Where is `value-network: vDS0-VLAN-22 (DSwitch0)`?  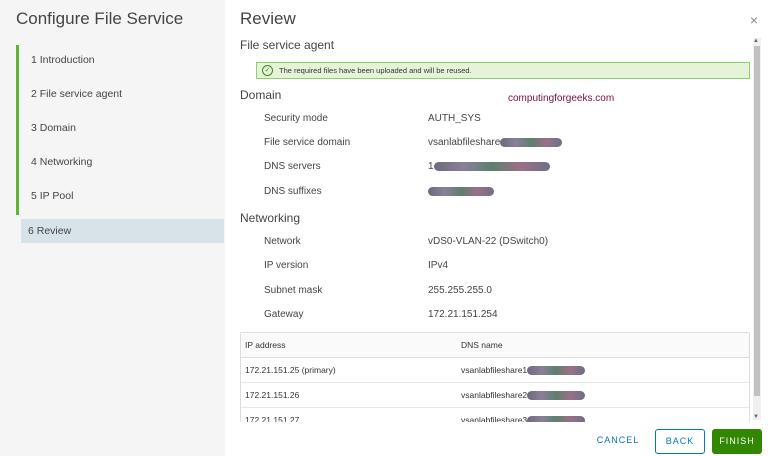 value-network: vDS0-VLAN-22 (DSwitch0) is located at coordinates (488, 241).